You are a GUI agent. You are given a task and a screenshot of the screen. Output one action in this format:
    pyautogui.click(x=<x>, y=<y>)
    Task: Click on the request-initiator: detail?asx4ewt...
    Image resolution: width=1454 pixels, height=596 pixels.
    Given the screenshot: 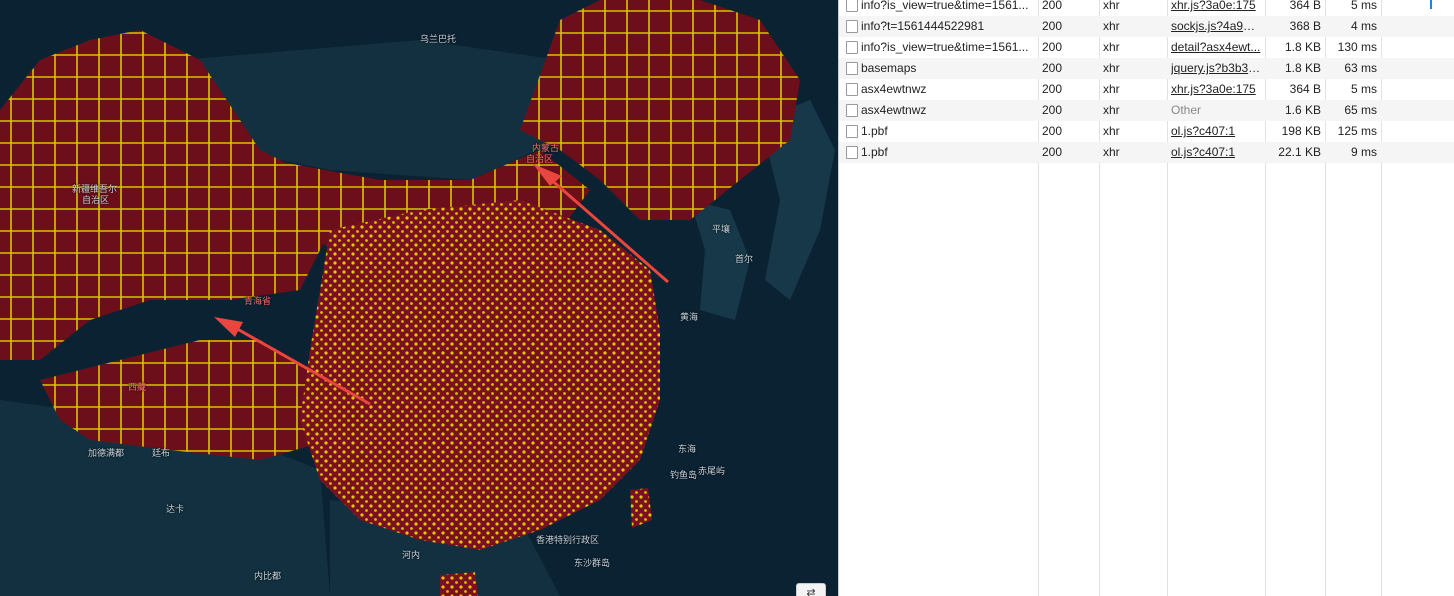 What is the action you would take?
    pyautogui.click(x=1216, y=47)
    